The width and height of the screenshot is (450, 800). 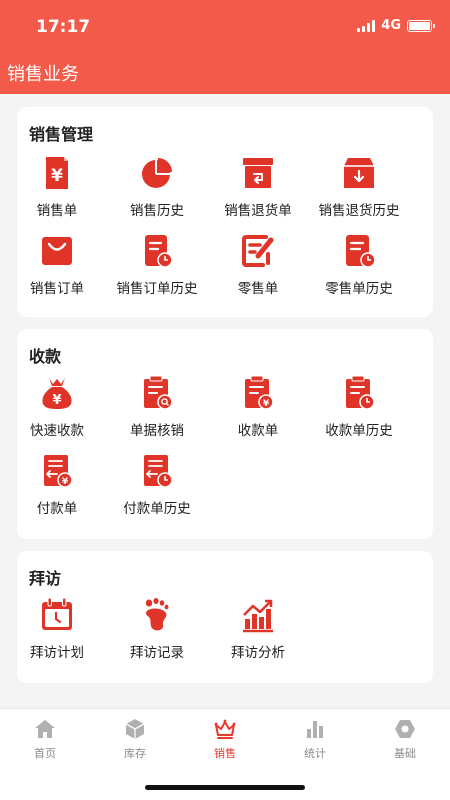 I want to click on receipt-order-item: ¥ 收款单, so click(x=258, y=406).